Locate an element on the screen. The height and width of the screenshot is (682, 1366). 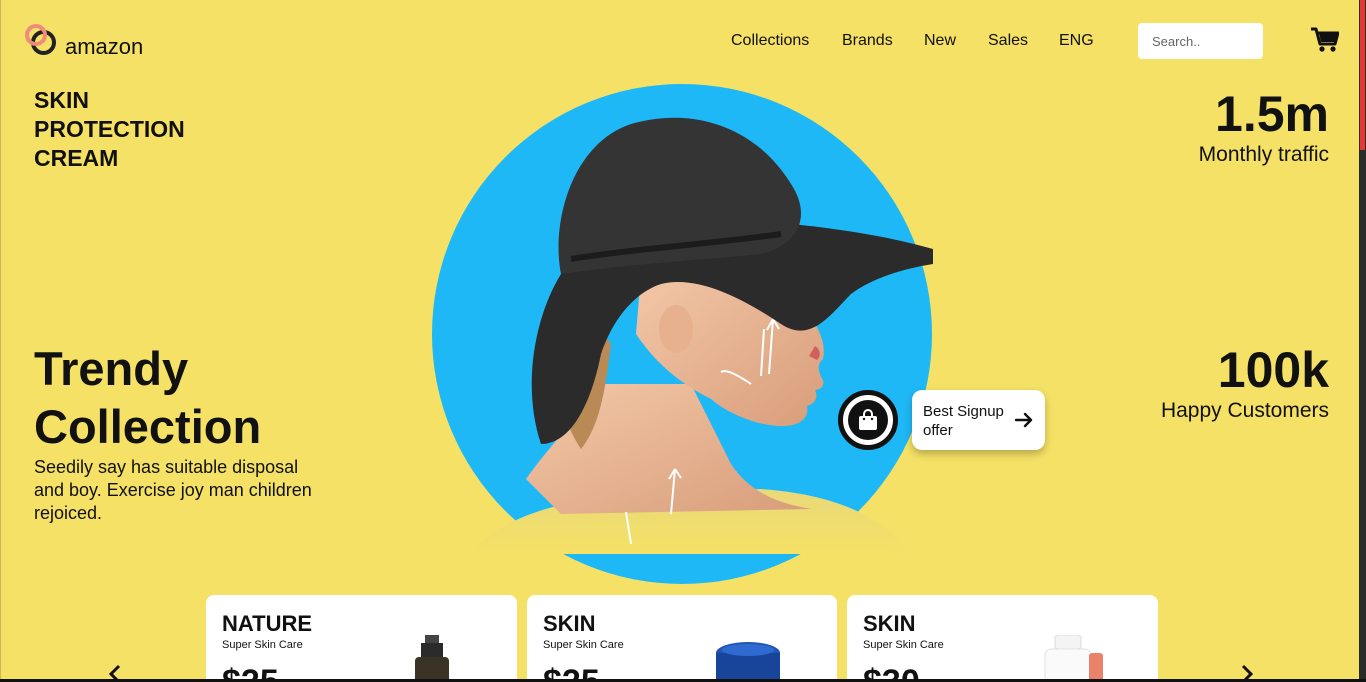
tagline-line: CREAM is located at coordinates (76, 158).